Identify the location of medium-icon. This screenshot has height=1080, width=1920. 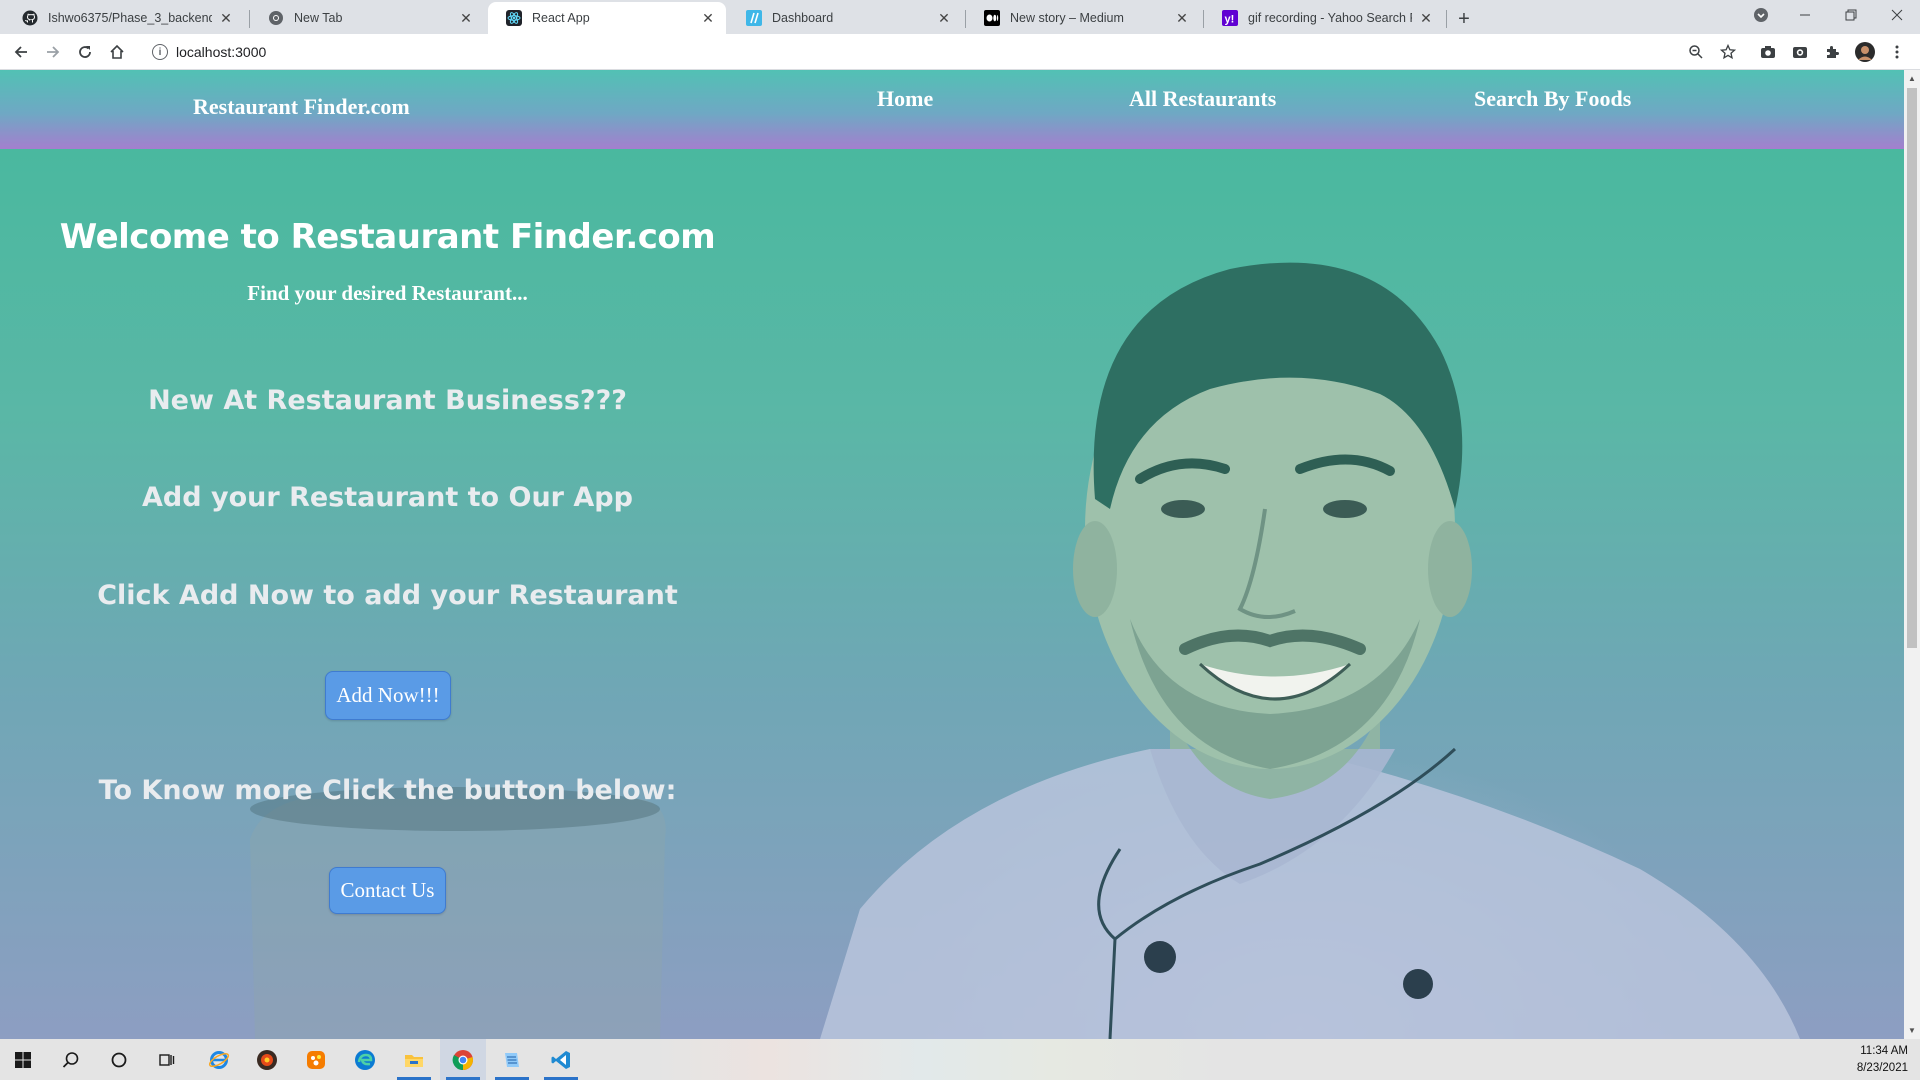
(992, 18).